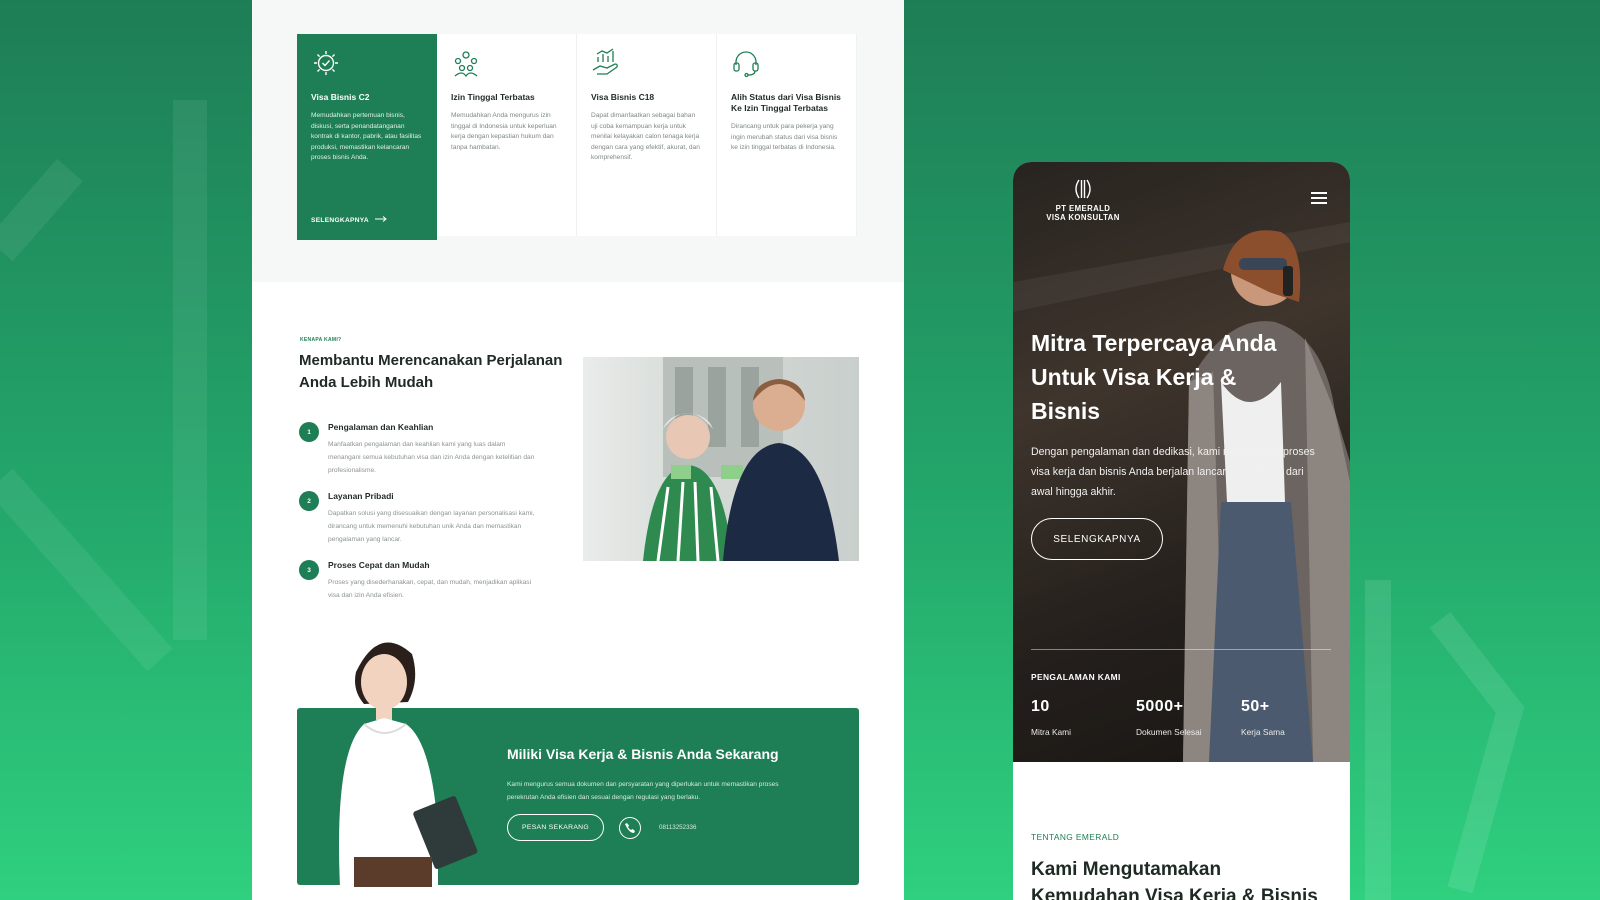 The image size is (1600, 900). What do you see at coordinates (1255, 706) in the screenshot?
I see `stat-value: 50+` at bounding box center [1255, 706].